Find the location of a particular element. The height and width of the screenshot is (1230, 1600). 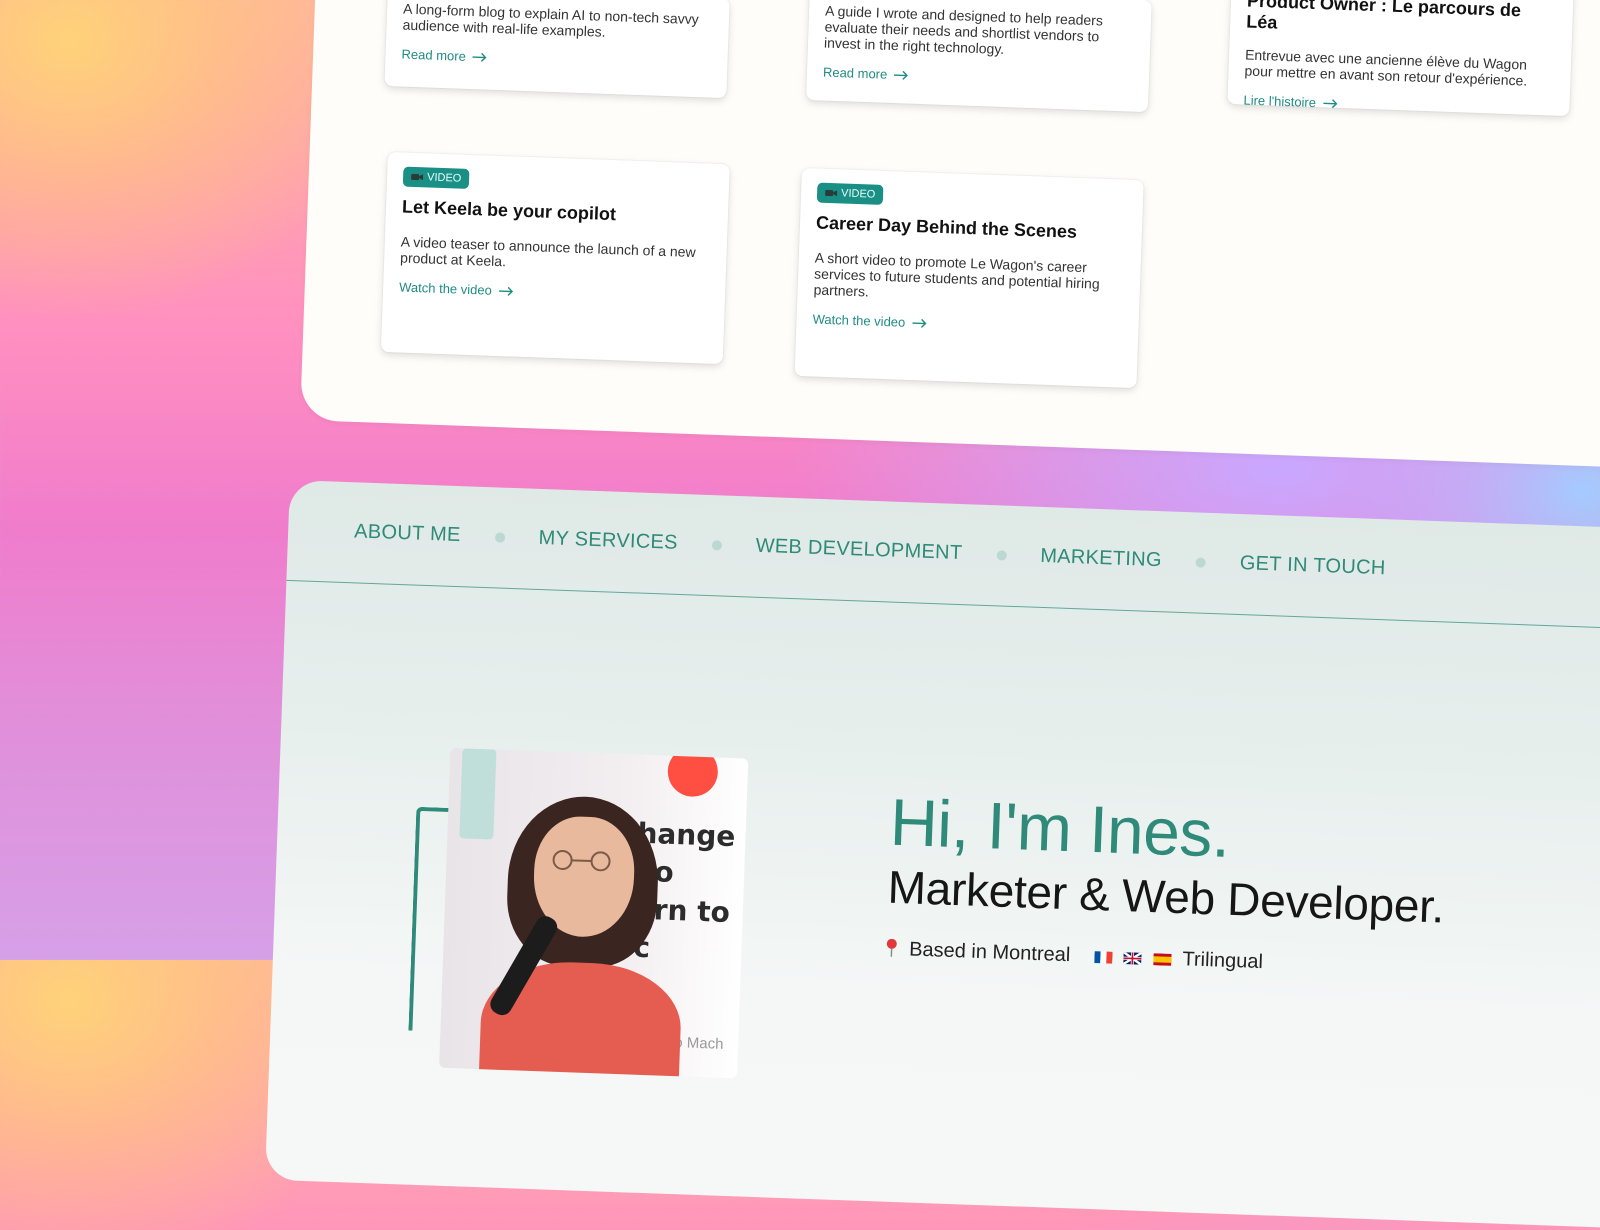

nav-web-development: WEB DEVELOPMENT is located at coordinates (858, 550).